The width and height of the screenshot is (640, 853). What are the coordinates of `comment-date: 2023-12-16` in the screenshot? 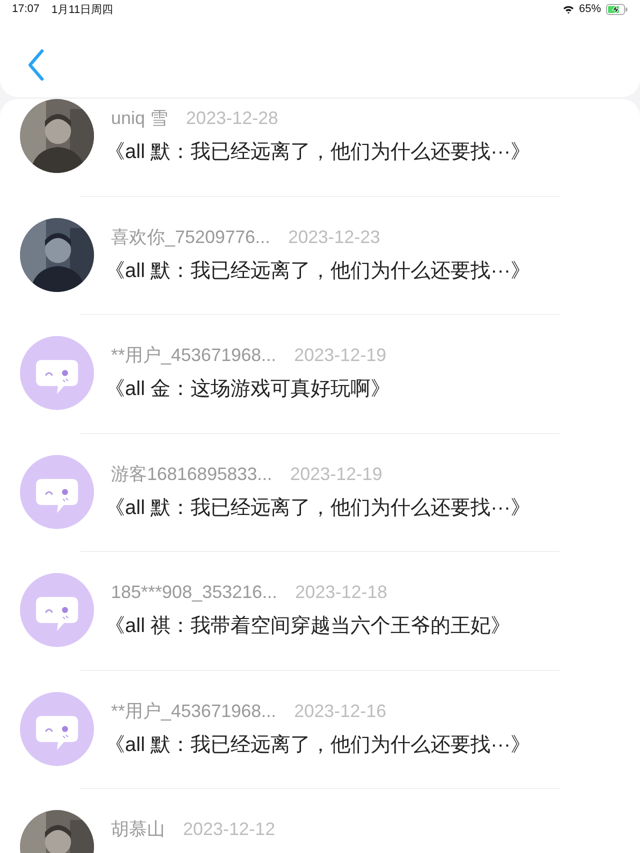 It's located at (340, 711).